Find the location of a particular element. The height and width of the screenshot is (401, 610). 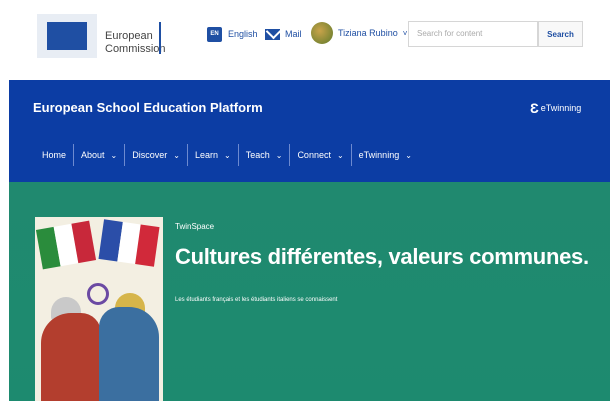

project-cover-image is located at coordinates (99, 309).